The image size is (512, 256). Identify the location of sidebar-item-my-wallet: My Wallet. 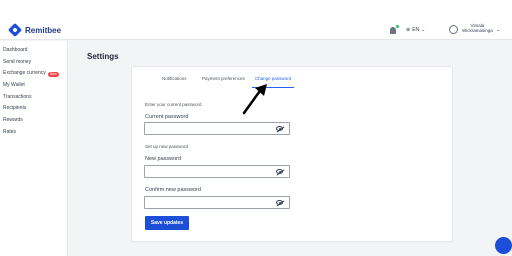
(33, 86).